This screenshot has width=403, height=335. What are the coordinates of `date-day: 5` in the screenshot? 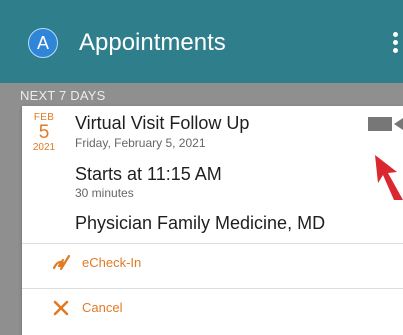 It's located at (44, 132).